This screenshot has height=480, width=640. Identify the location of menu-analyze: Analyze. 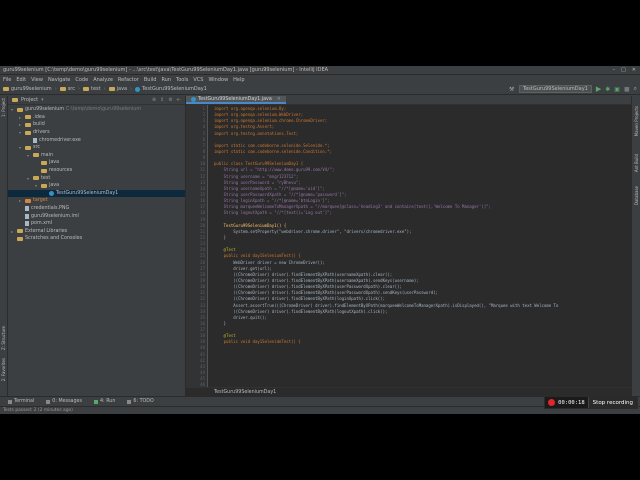
(103, 80).